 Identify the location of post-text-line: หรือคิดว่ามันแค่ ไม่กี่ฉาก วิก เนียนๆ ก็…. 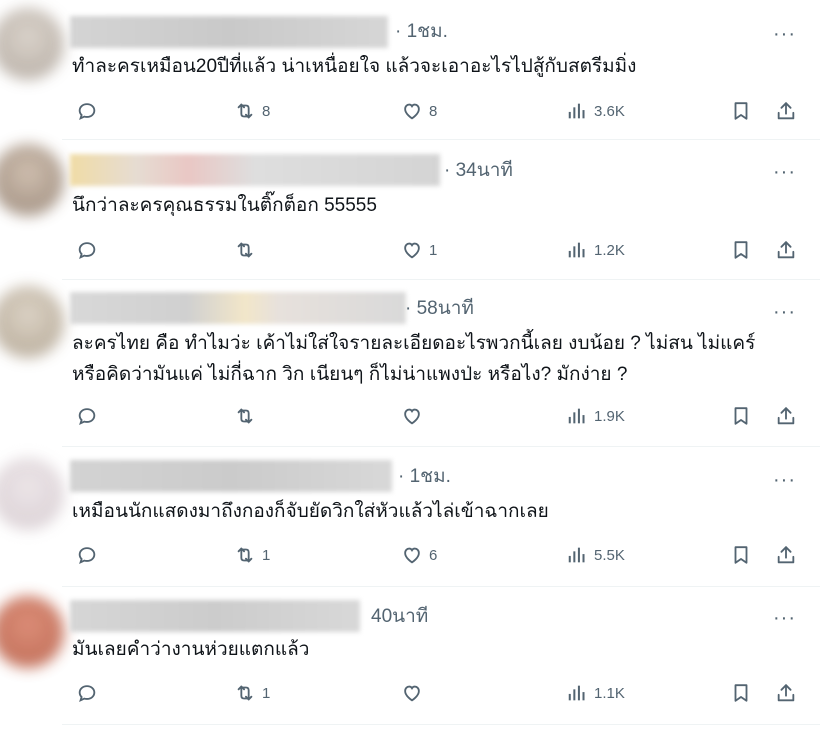
(350, 374).